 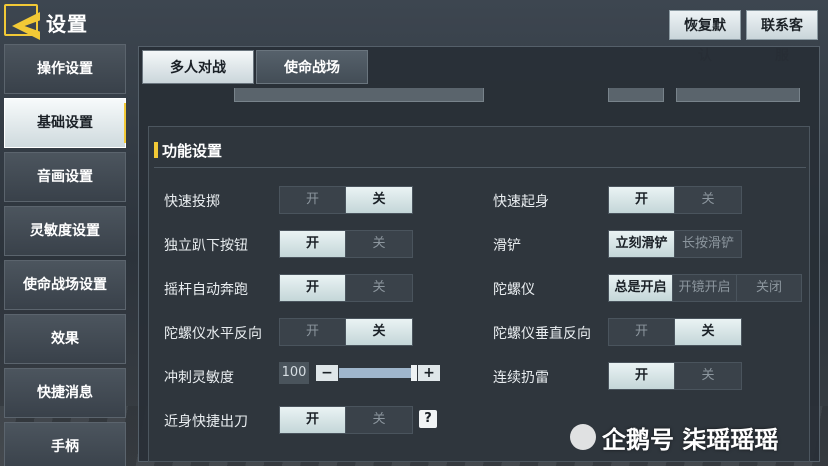 I want to click on sprint-sensitivity-label: 冲刺灵敏度, so click(x=199, y=378).